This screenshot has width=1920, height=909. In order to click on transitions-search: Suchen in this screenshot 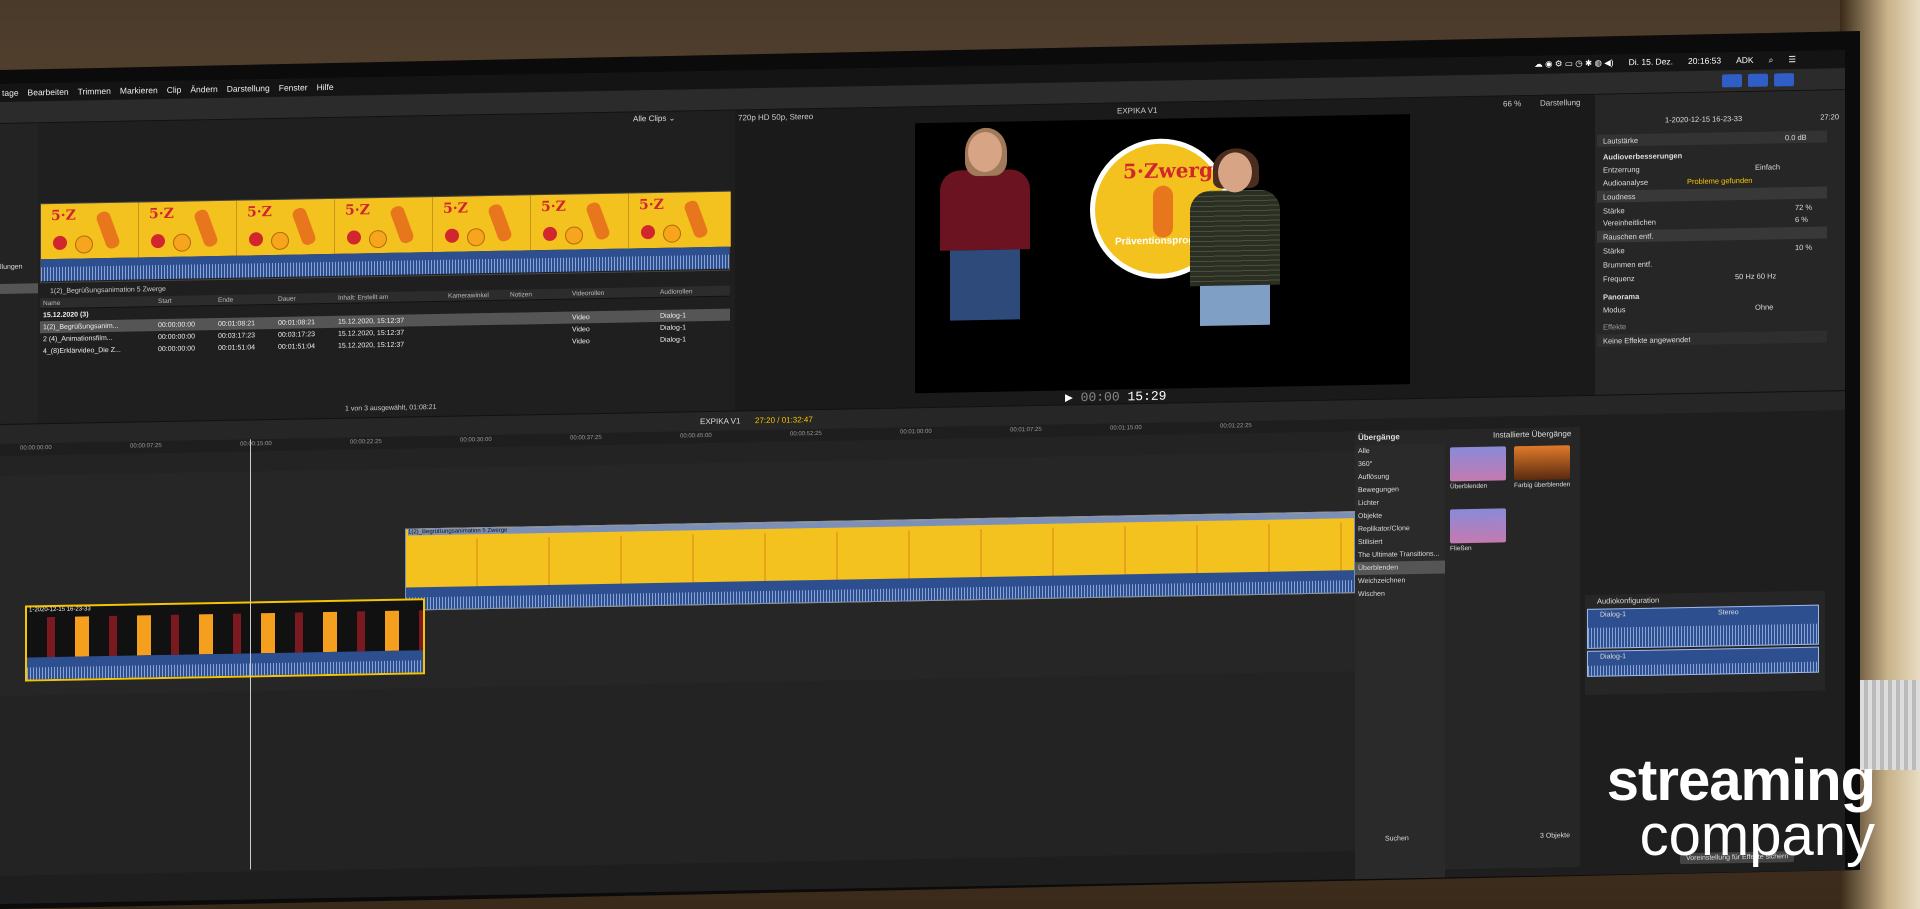, I will do `click(1397, 838)`.